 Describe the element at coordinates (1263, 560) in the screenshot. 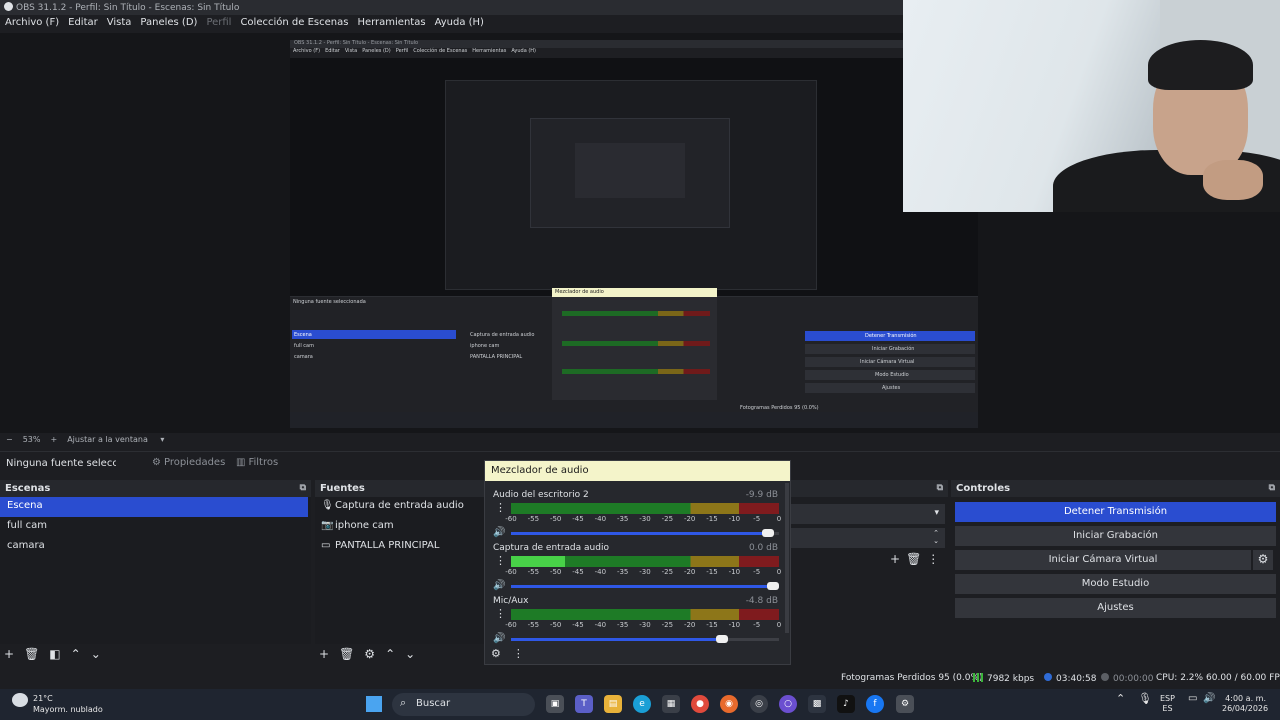

I see `virtual-camera-settings-button: ⚙` at that location.